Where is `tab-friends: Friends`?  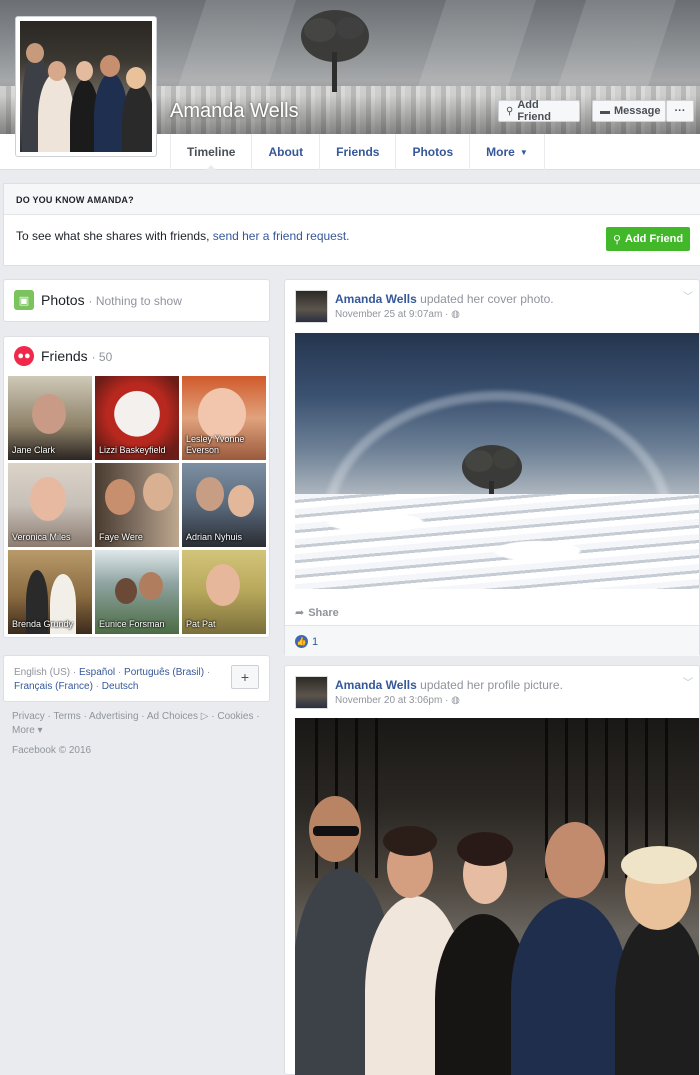
tab-friends: Friends is located at coordinates (357, 152).